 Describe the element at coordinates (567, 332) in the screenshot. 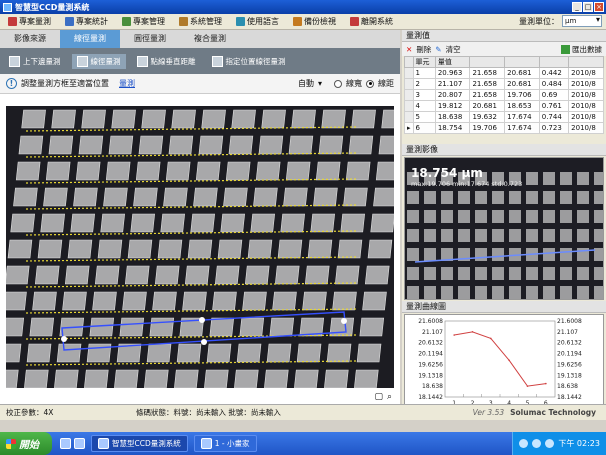

I see `y-tick-label-right: 21.107` at that location.